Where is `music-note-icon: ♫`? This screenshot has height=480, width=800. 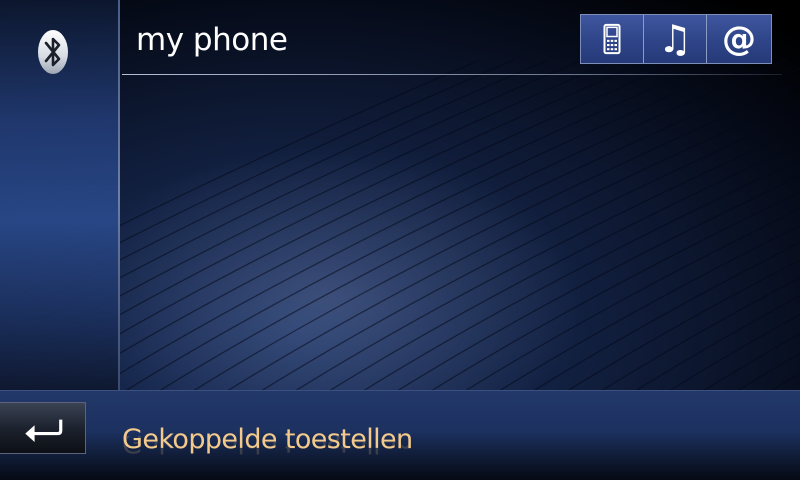 music-note-icon: ♫ is located at coordinates (675, 39).